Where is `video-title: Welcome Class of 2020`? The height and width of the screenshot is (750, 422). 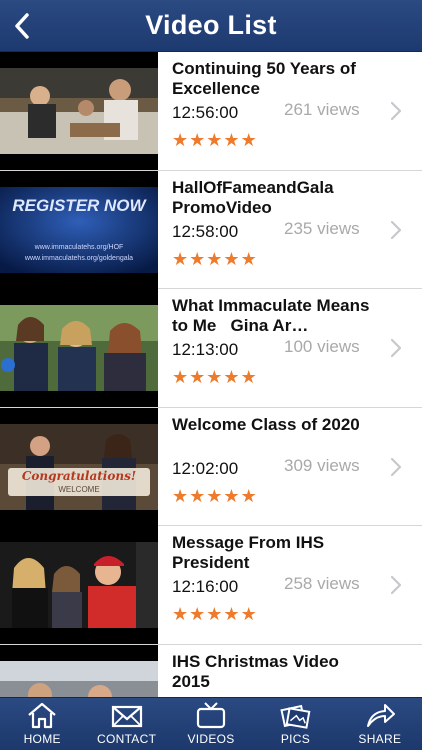 video-title: Welcome Class of 2020 is located at coordinates (266, 424).